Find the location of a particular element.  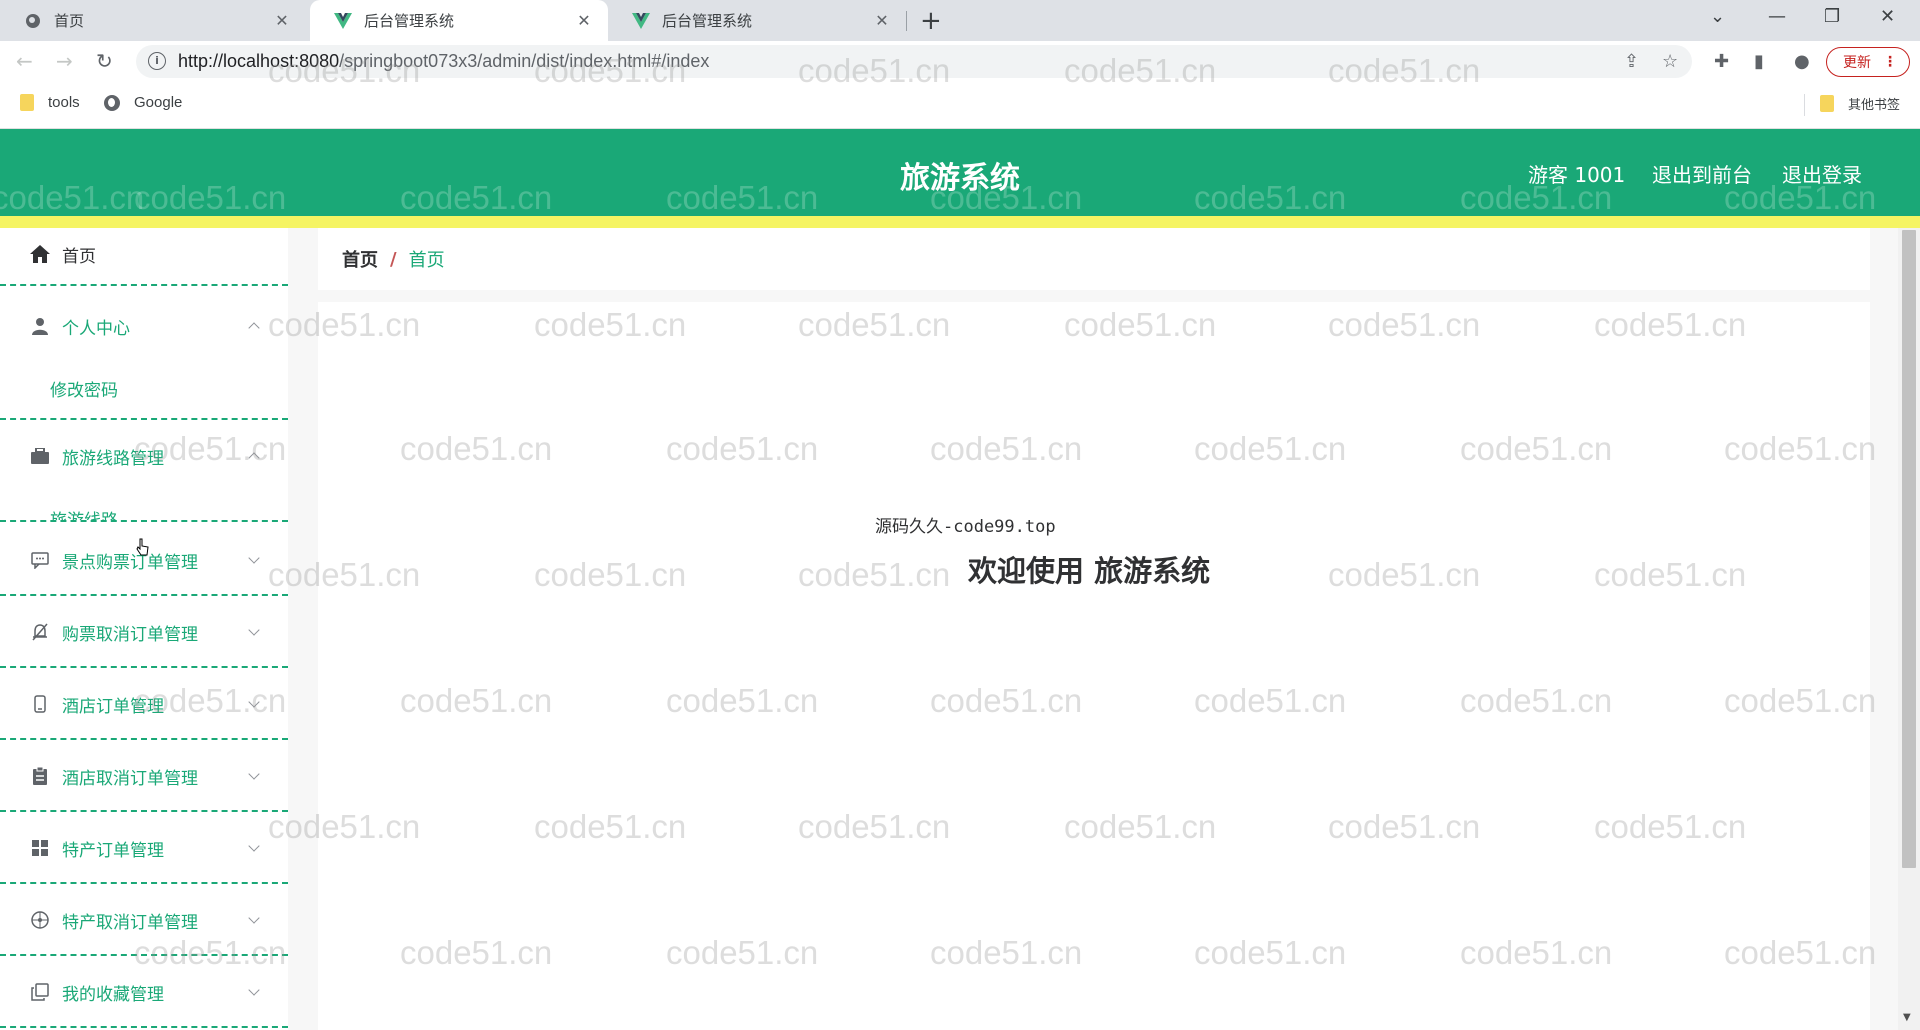

app-title: 旅游系统 is located at coordinates (960, 178).